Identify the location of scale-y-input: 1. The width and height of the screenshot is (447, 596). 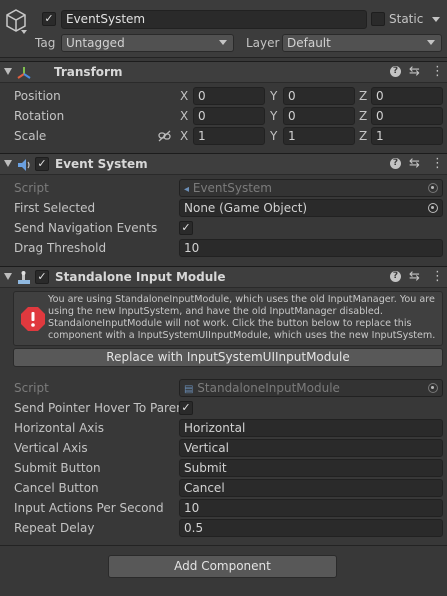
(319, 136).